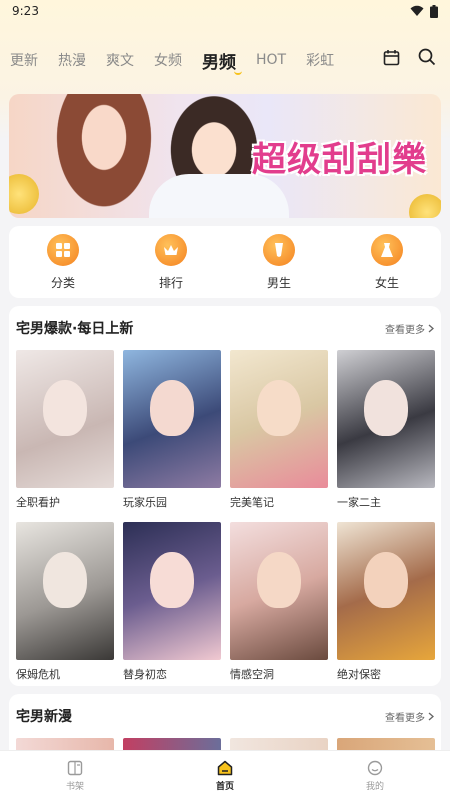 Image resolution: width=450 pixels, height=800 pixels. Describe the element at coordinates (120, 60) in the screenshot. I see `tab-novels: 爽文` at that location.